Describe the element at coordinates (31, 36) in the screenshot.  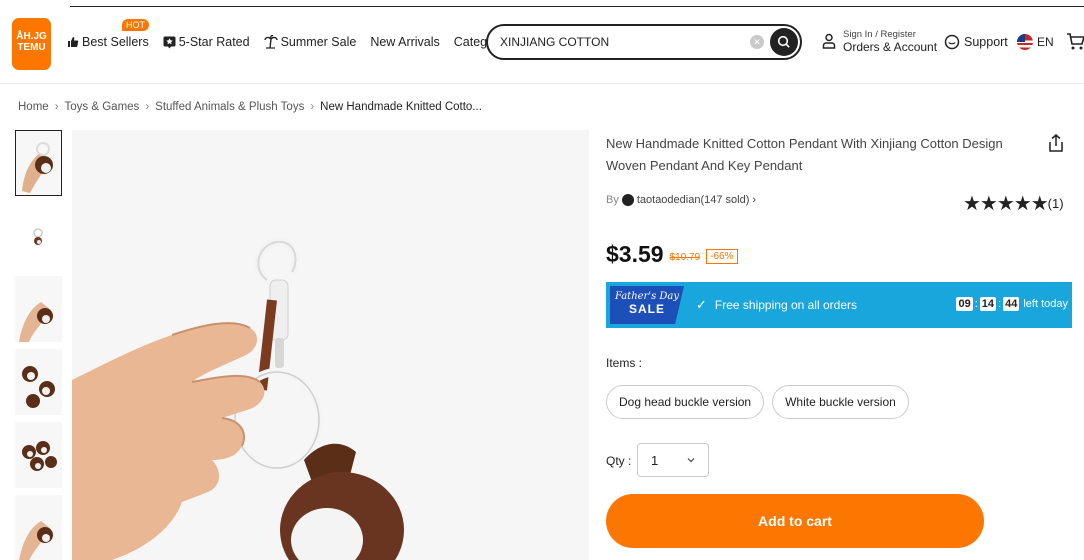
I see `logo-line1: ÅH.JG` at that location.